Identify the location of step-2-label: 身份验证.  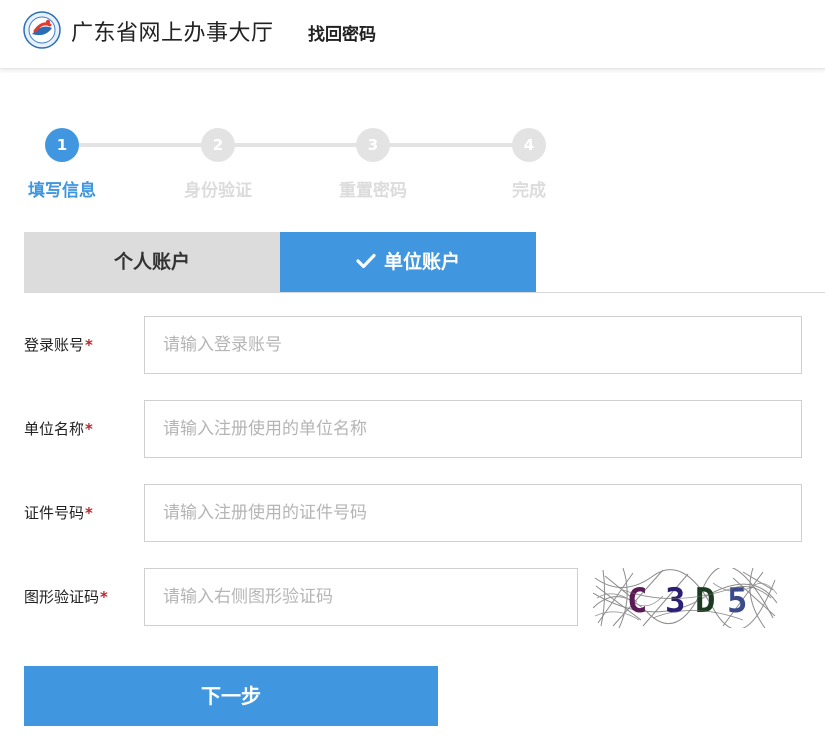
(218, 191).